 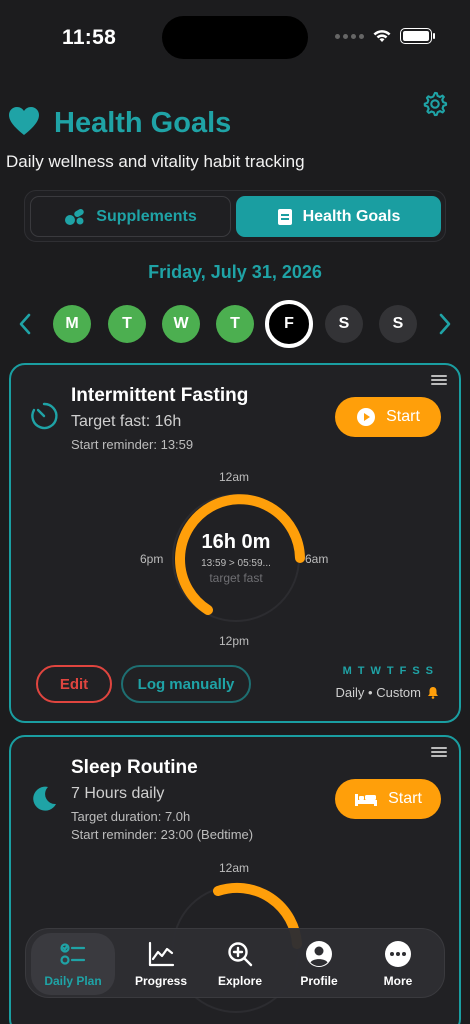 What do you see at coordinates (73, 981) in the screenshot?
I see `tab-daily-plan-label: Daily Plan` at bounding box center [73, 981].